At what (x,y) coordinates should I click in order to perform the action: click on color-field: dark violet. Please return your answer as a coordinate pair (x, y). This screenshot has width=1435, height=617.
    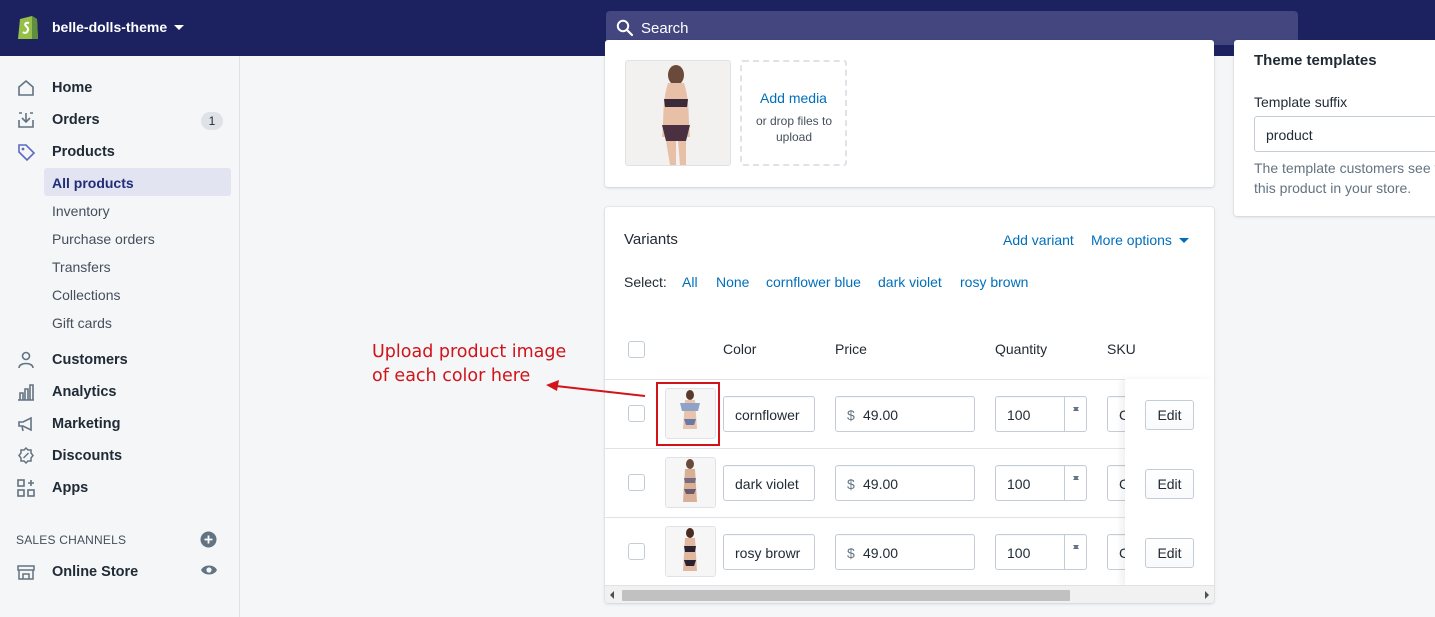
    Looking at the image, I should click on (769, 483).